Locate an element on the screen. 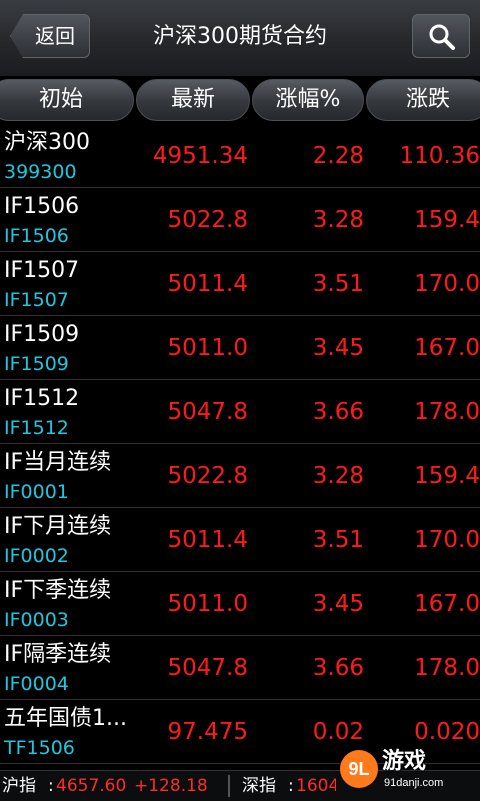  column-header-initial: 初始 is located at coordinates (67, 100).